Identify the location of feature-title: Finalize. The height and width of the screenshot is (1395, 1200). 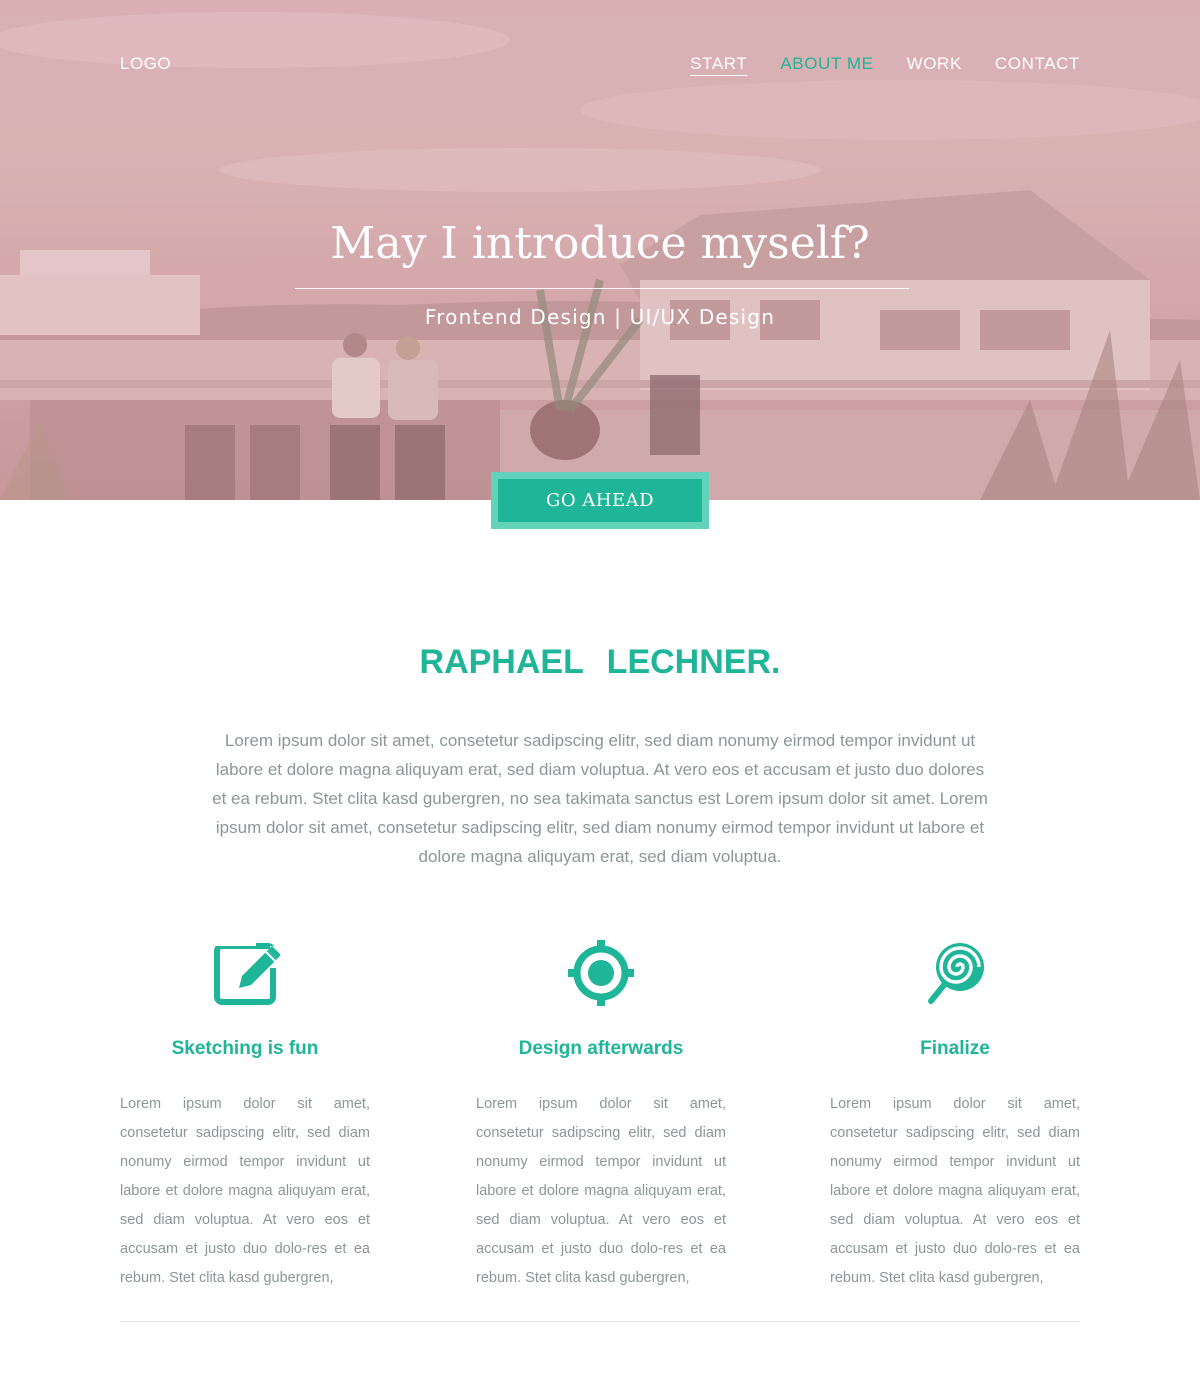
(955, 1048).